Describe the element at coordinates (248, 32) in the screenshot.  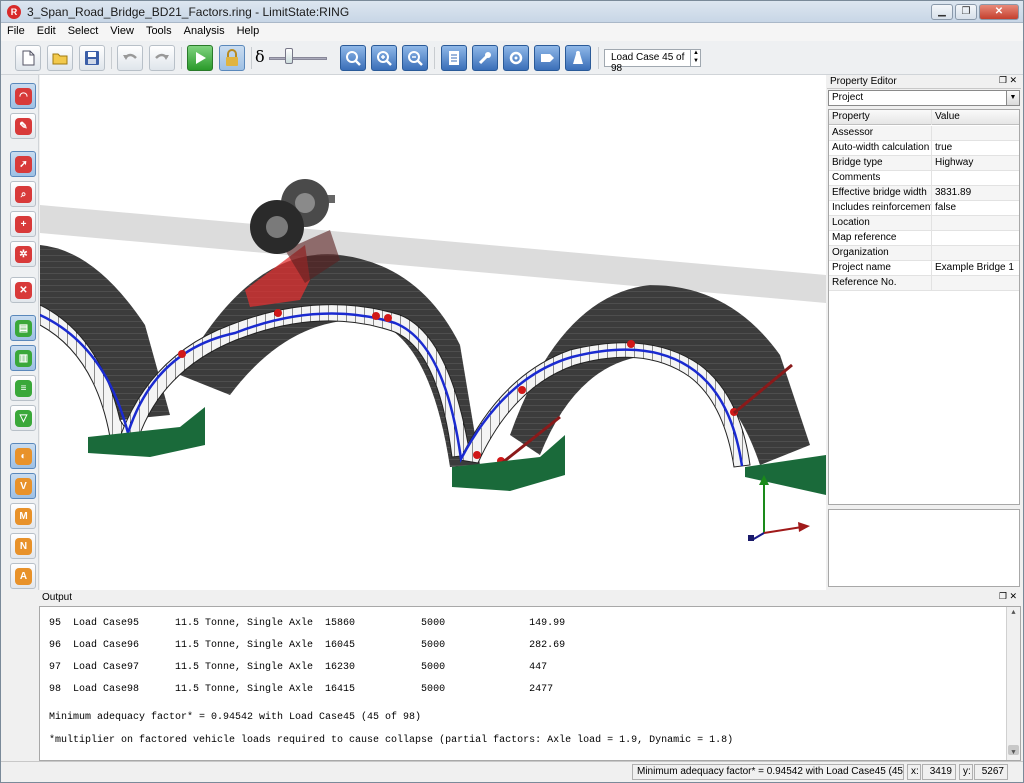
I see `menu-help: Help` at that location.